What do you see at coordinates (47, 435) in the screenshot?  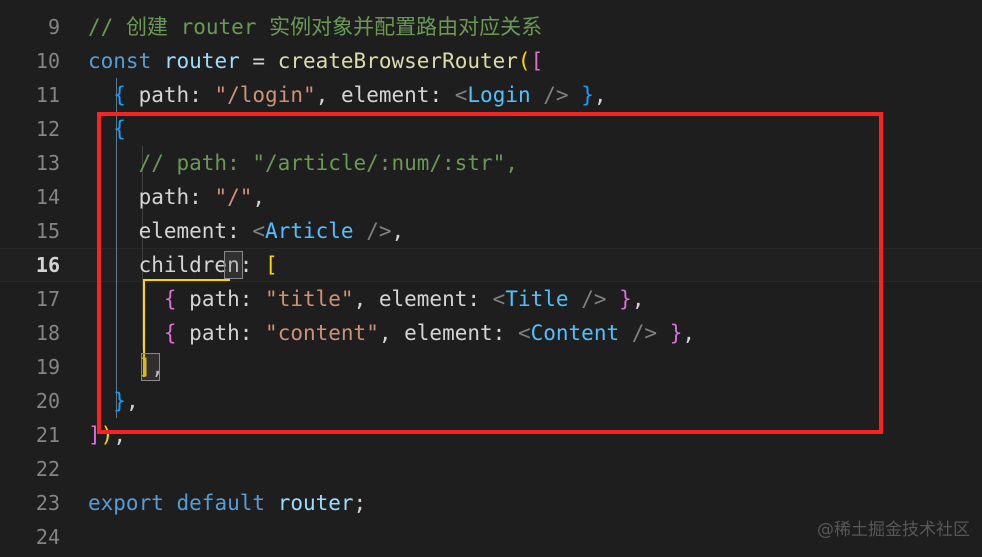 I see `line-number-21: 21` at bounding box center [47, 435].